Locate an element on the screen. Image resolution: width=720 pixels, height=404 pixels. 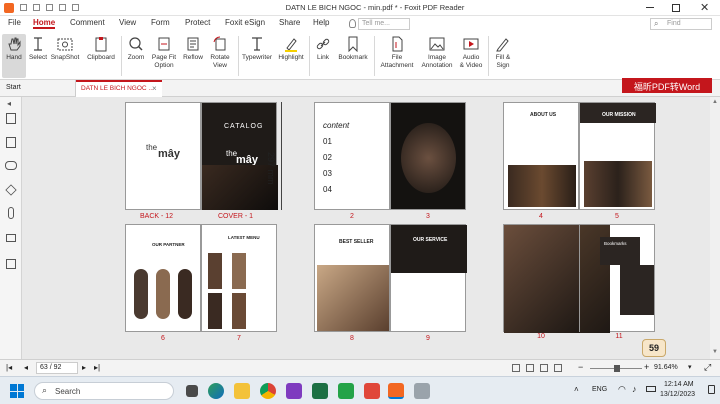
menu-home: Home is located at coordinates (44, 23).